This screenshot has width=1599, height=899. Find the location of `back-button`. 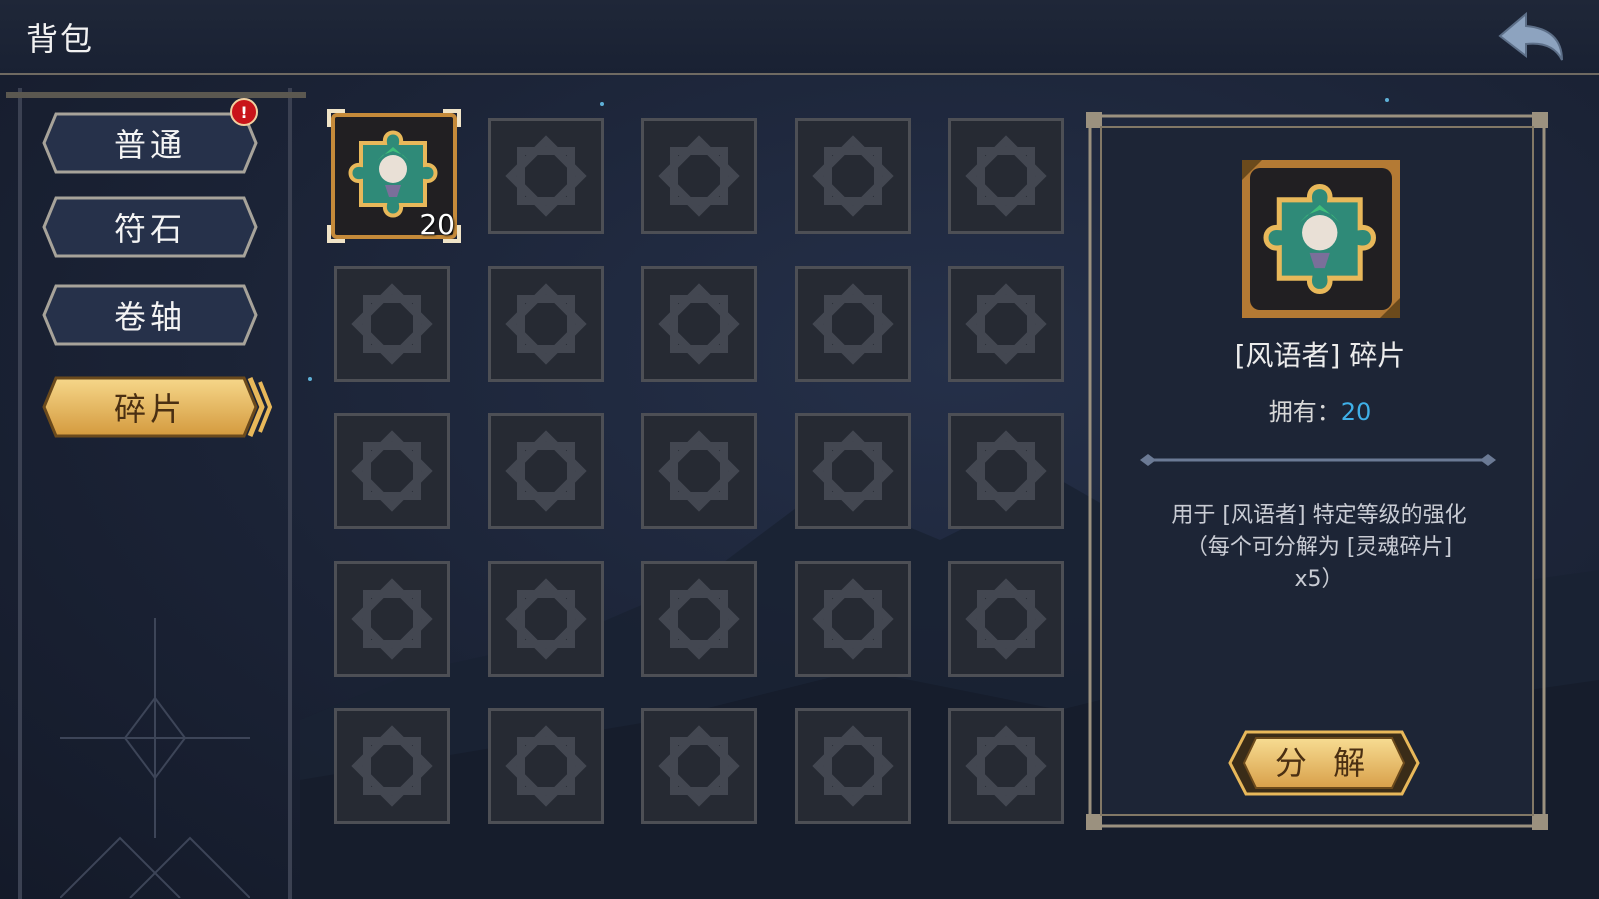

back-button is located at coordinates (1532, 37).